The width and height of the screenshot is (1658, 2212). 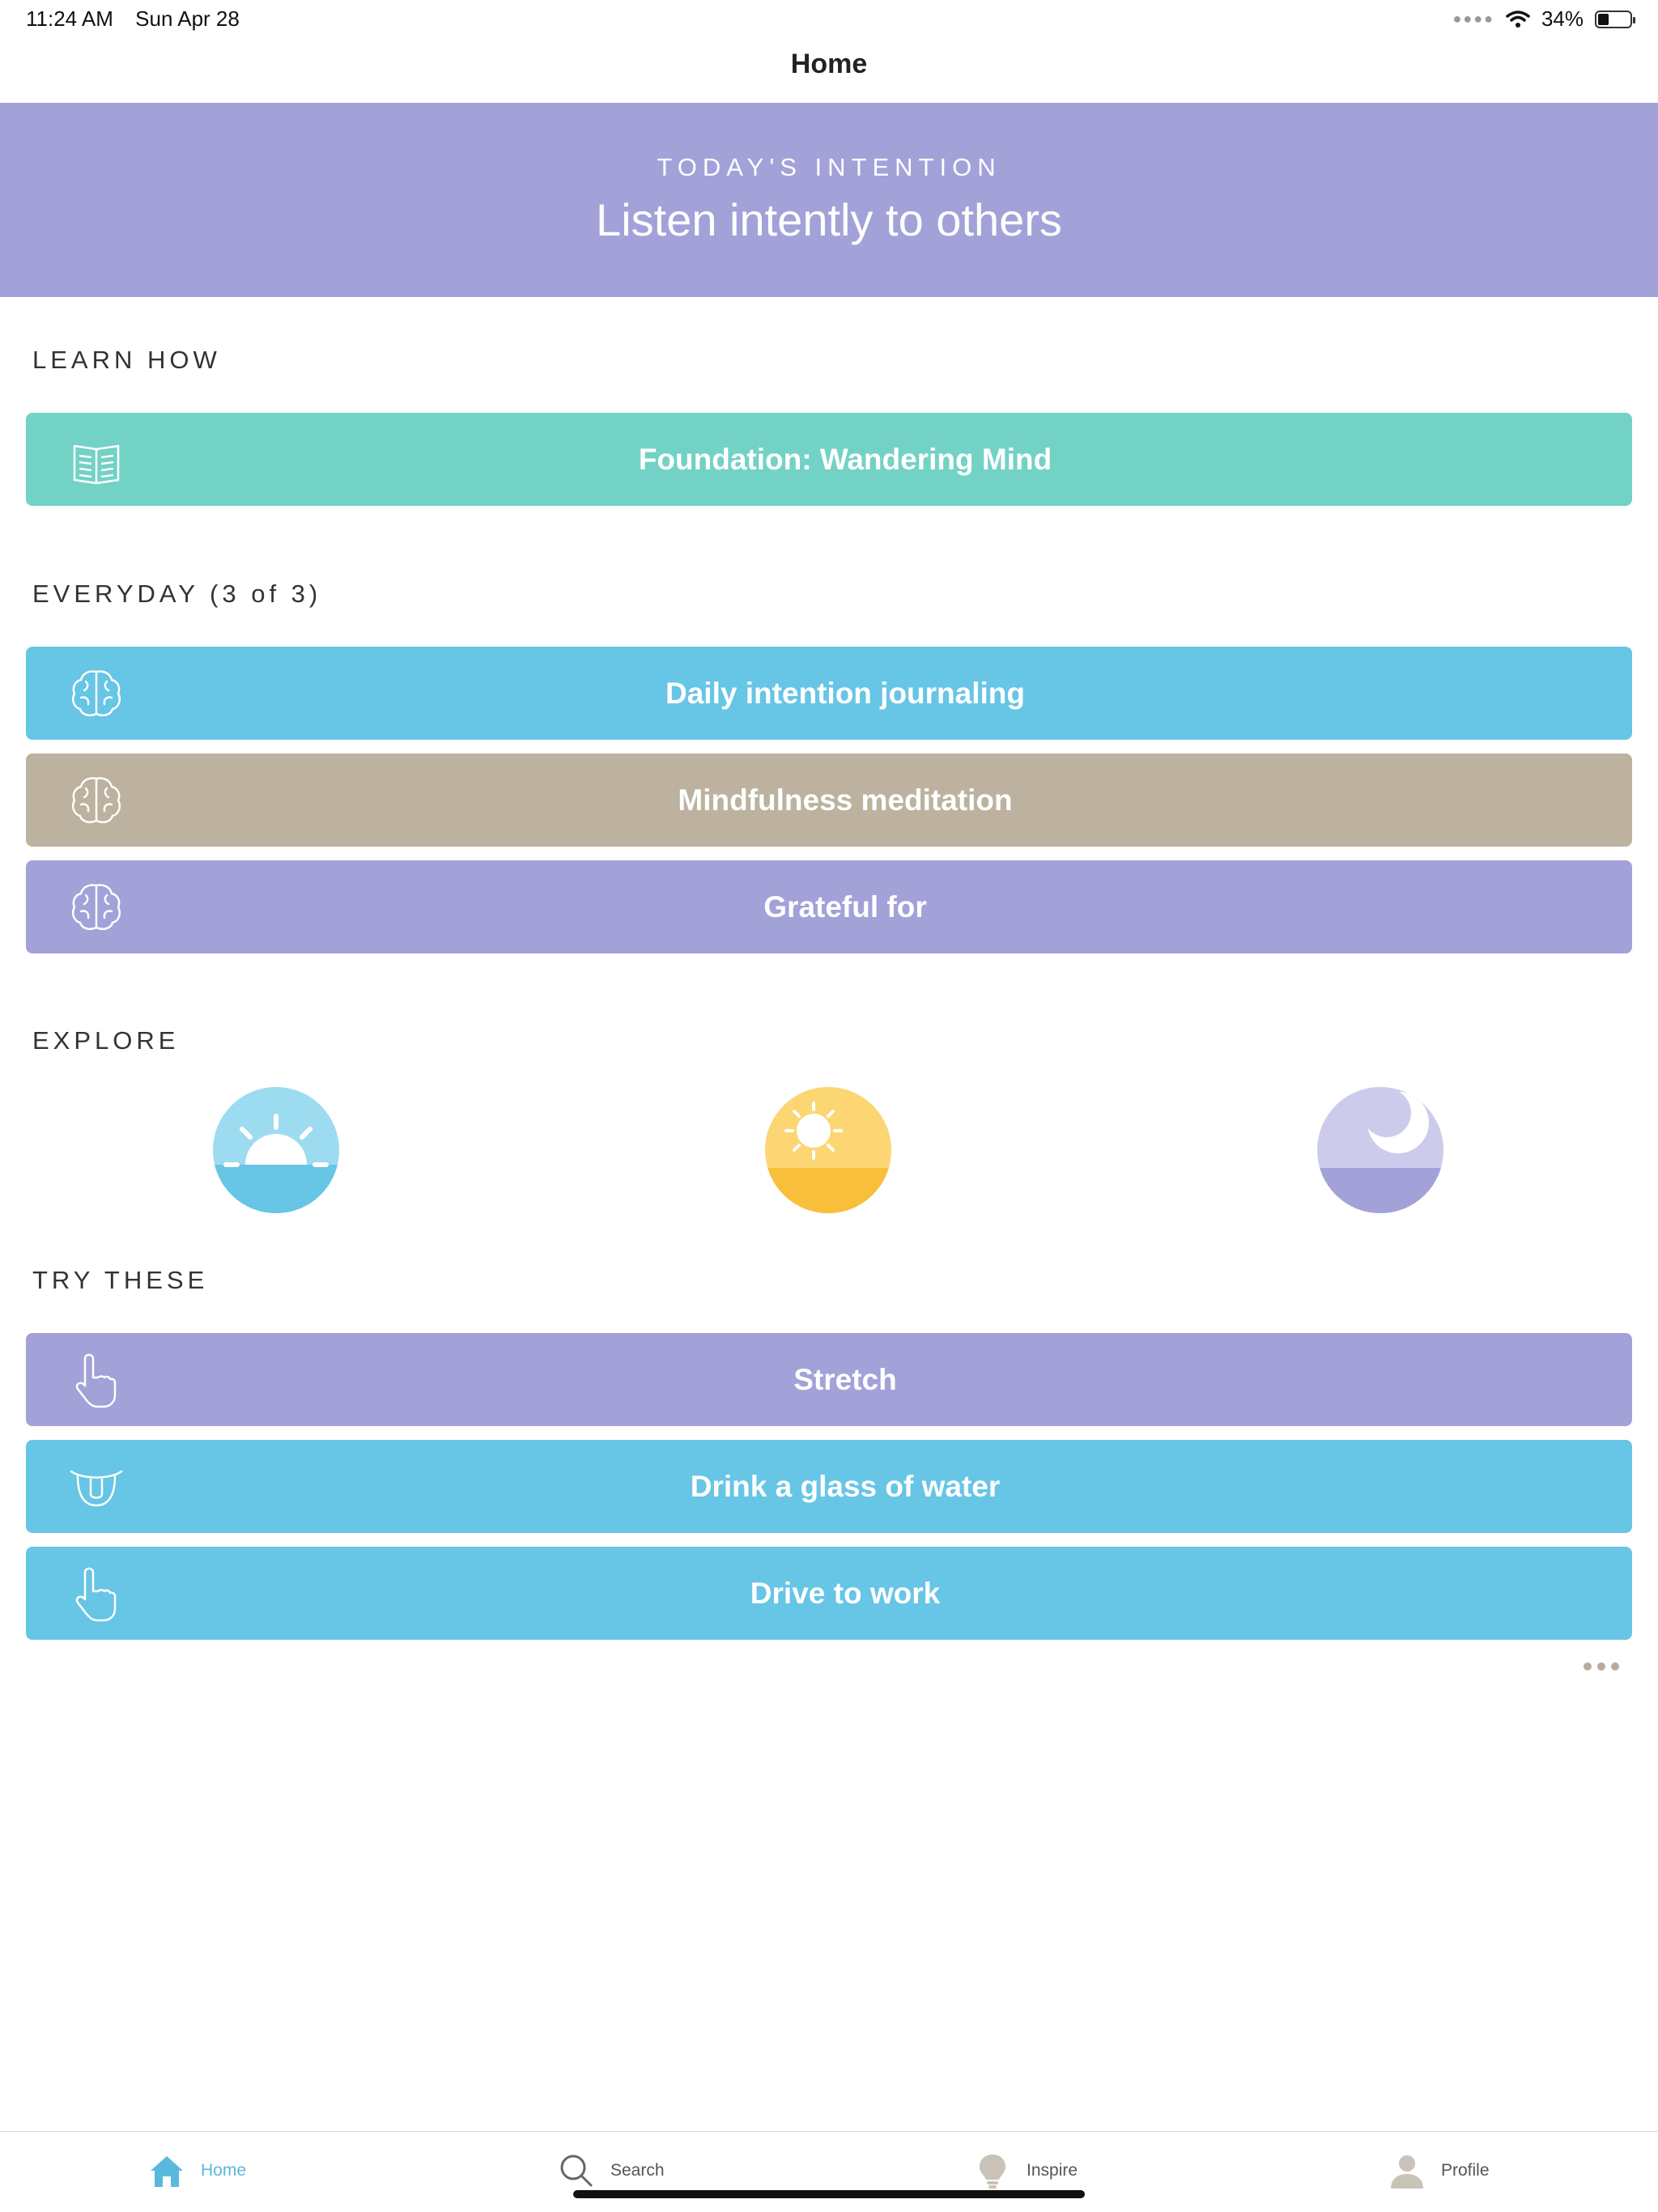 I want to click on lightbulb-icon, so click(x=992, y=2172).